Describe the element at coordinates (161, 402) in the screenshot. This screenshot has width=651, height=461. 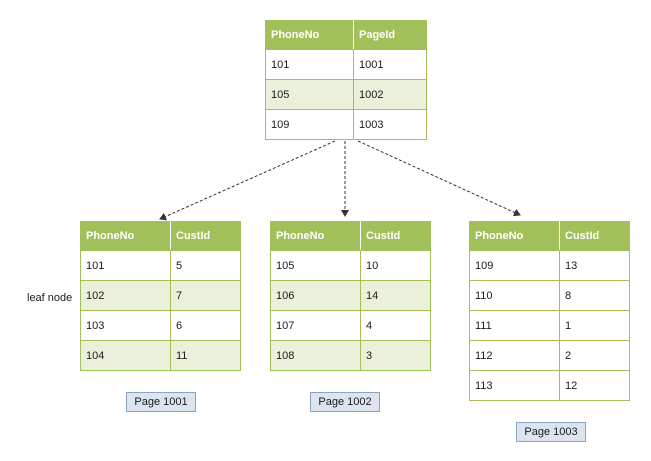
I see `page-label-1001: Page 1001` at that location.